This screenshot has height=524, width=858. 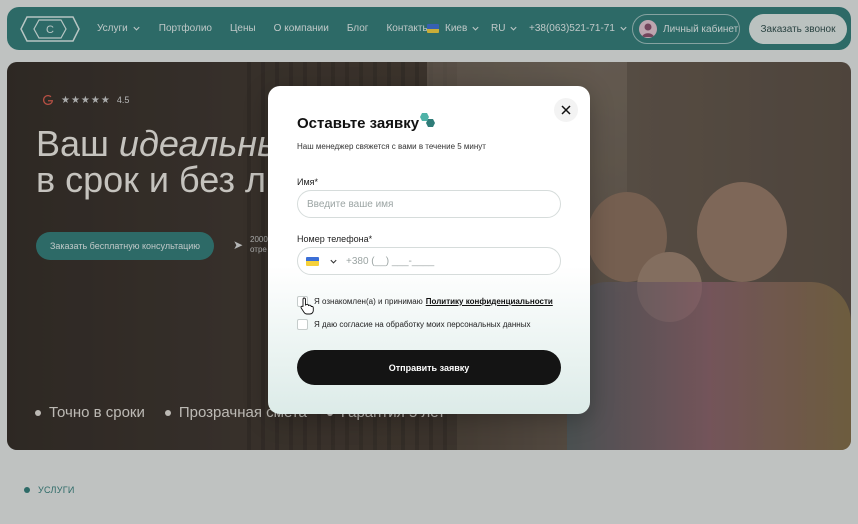 What do you see at coordinates (259, 239) in the screenshot?
I see `review-count: 2000` at bounding box center [259, 239].